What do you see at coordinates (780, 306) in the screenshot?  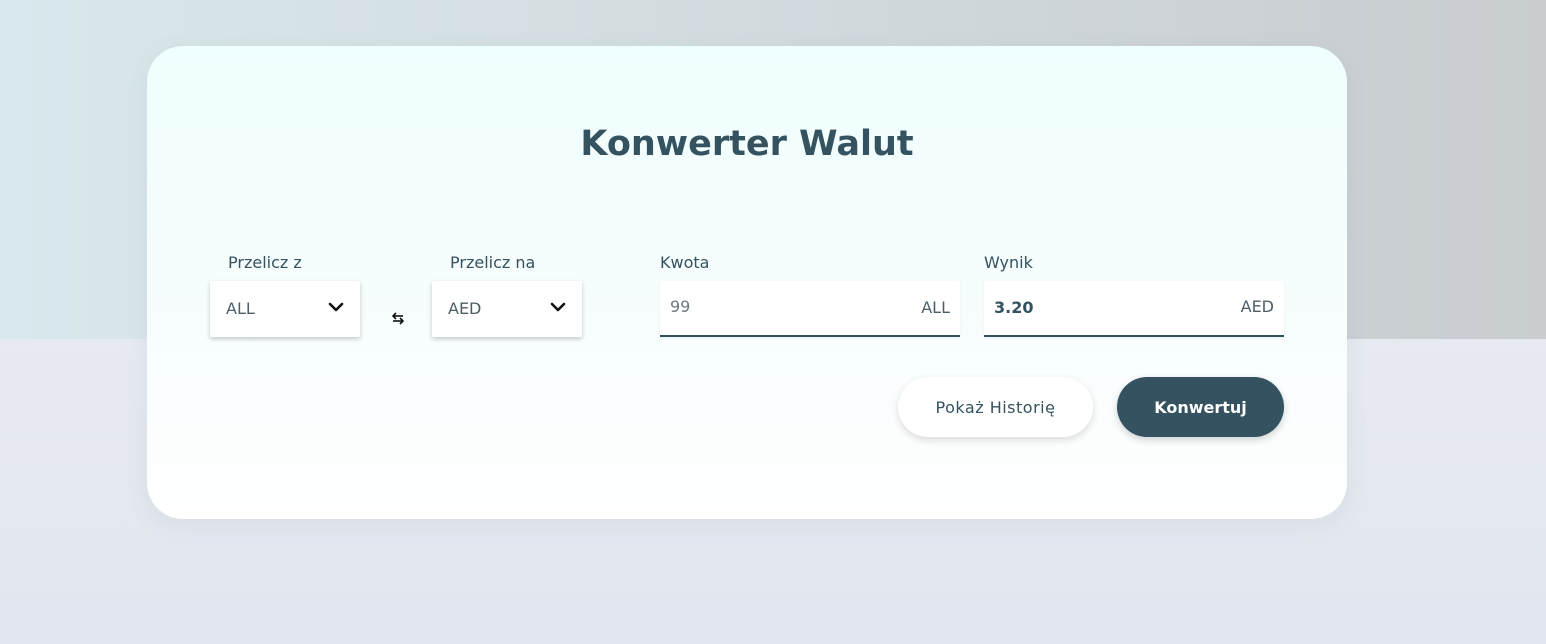 I see `amount-input` at bounding box center [780, 306].